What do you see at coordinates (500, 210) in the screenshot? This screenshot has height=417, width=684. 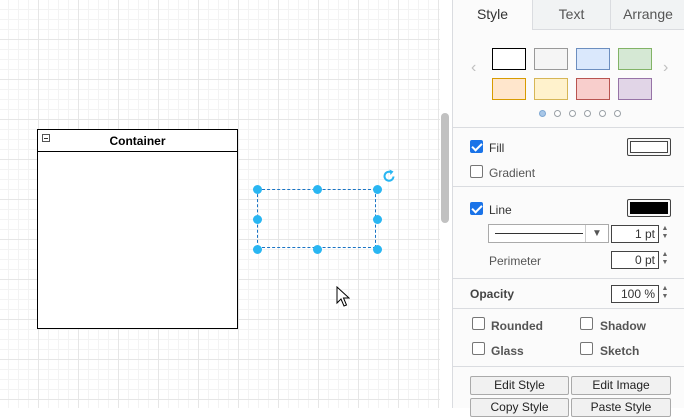 I see `line-label: Line` at bounding box center [500, 210].